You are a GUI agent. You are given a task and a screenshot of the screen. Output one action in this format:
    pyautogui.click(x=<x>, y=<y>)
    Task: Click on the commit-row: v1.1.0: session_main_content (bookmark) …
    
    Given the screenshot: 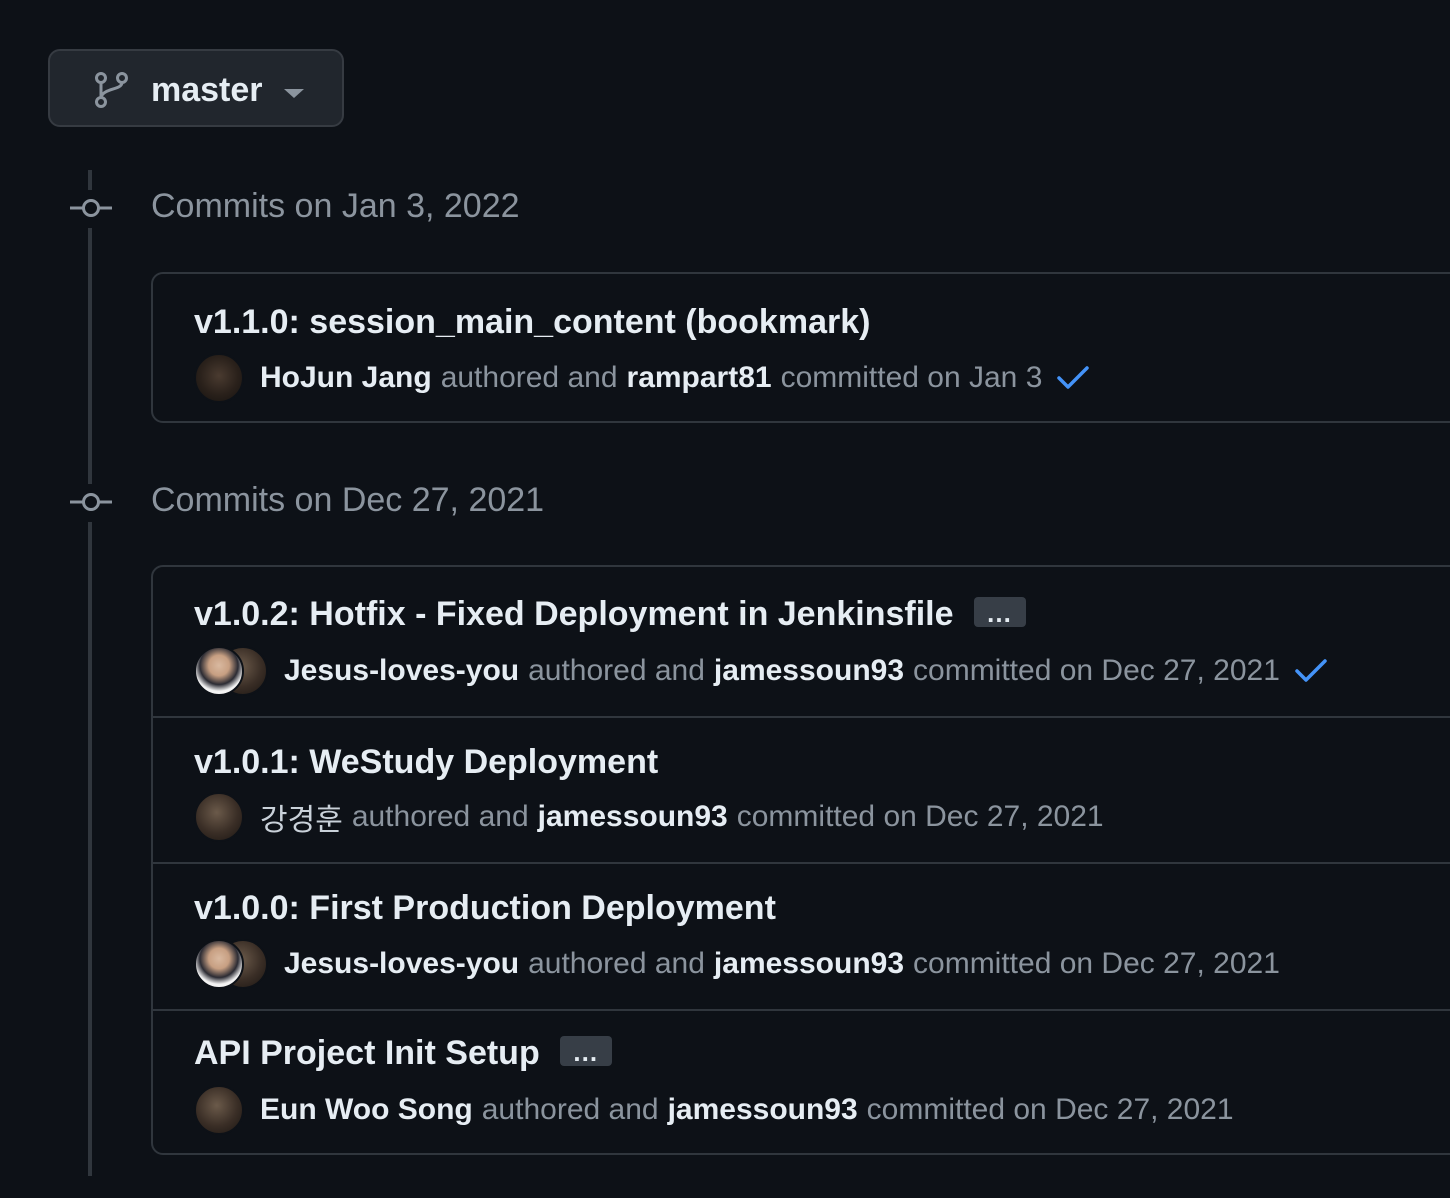 What is the action you would take?
    pyautogui.click(x=801, y=347)
    